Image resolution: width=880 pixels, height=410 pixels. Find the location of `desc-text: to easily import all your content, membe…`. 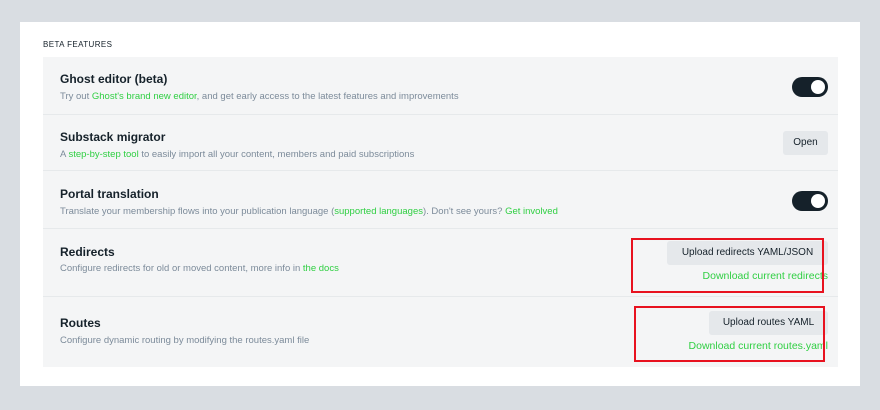

desc-text: to easily import all your content, membe… is located at coordinates (276, 154).